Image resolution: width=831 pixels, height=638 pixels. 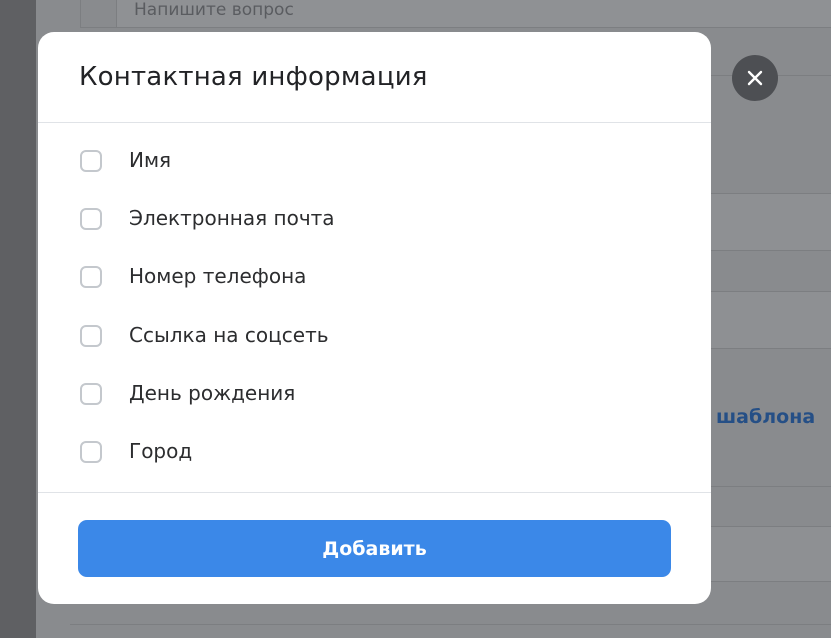 I want to click on option-label: Ссылка на соцсеть, so click(x=229, y=335).